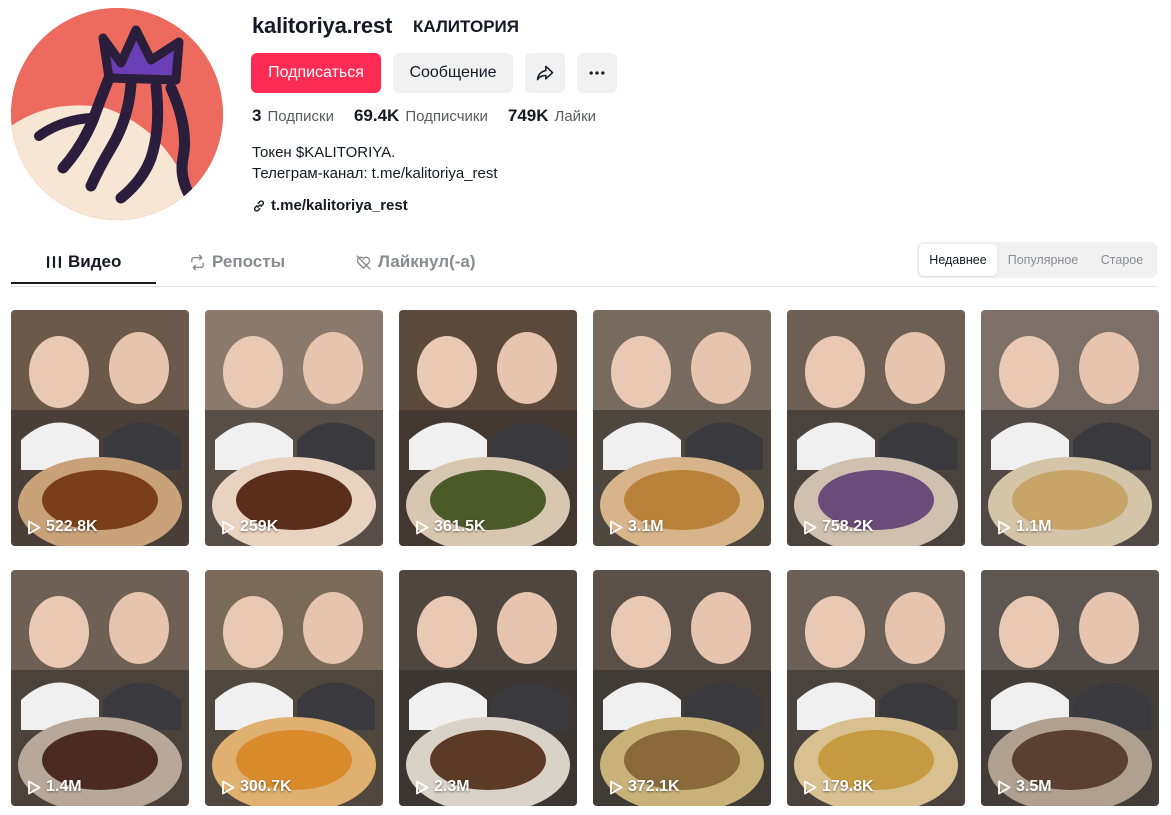 The image size is (1171, 815). I want to click on sort-option-popular: Популярное, so click(1043, 260).